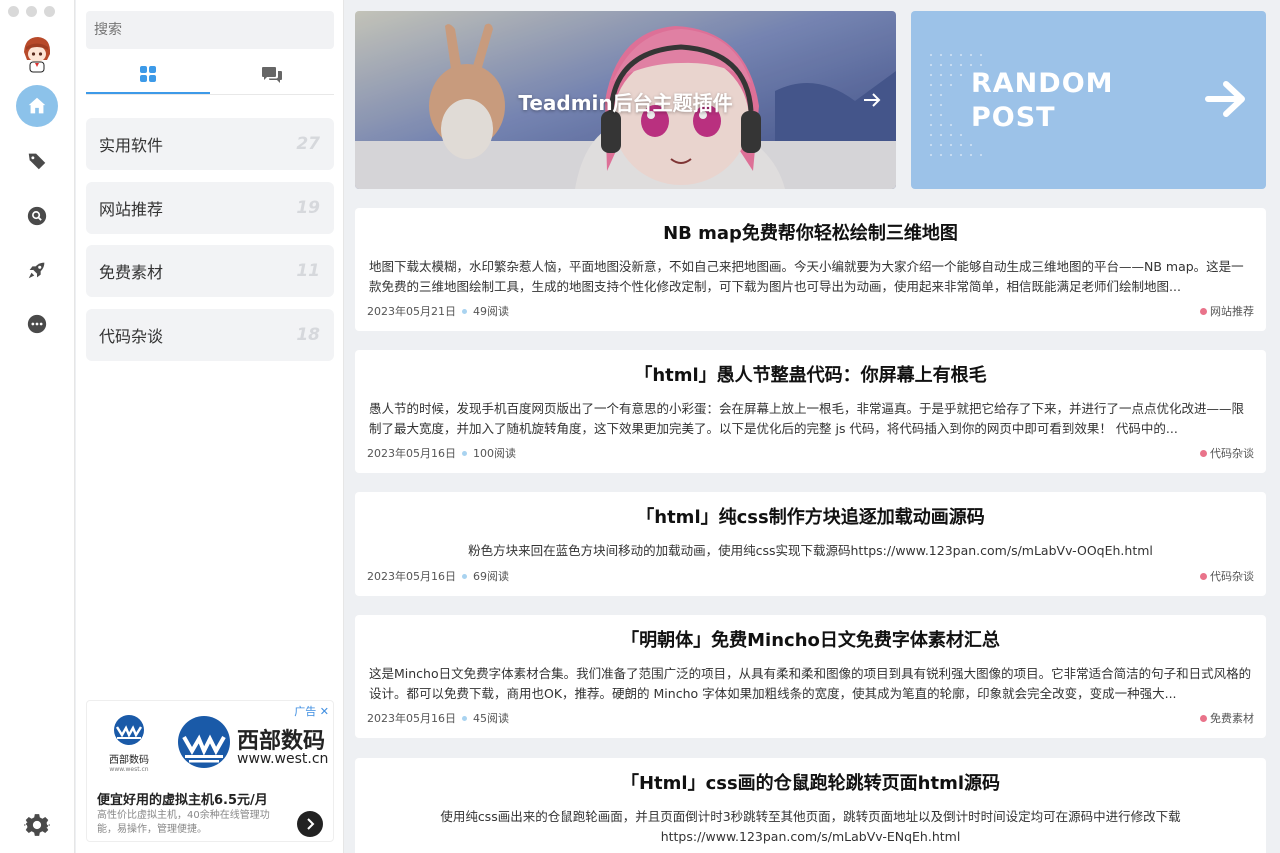  I want to click on post-meta: 2023年05月16日 69阅读, so click(438, 576).